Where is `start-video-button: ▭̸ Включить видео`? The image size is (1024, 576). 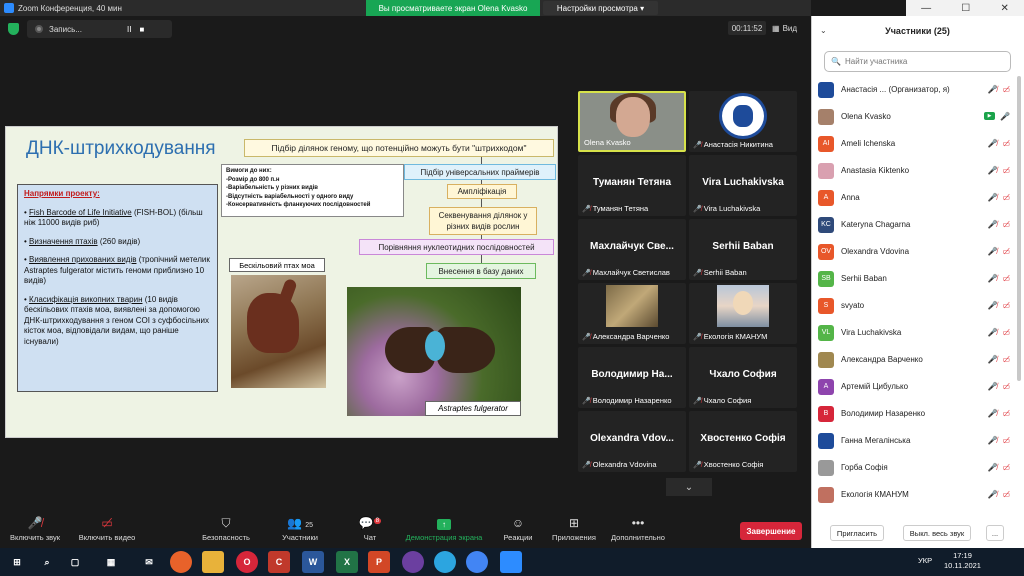
start-video-button: ▭̸ Включить видео is located at coordinates (107, 529).